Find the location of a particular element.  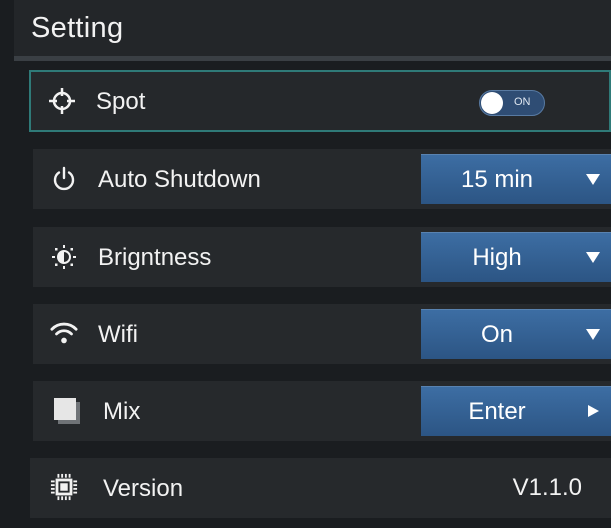

setting-label-auto-shutdown: Auto Shutdown is located at coordinates (179, 179).